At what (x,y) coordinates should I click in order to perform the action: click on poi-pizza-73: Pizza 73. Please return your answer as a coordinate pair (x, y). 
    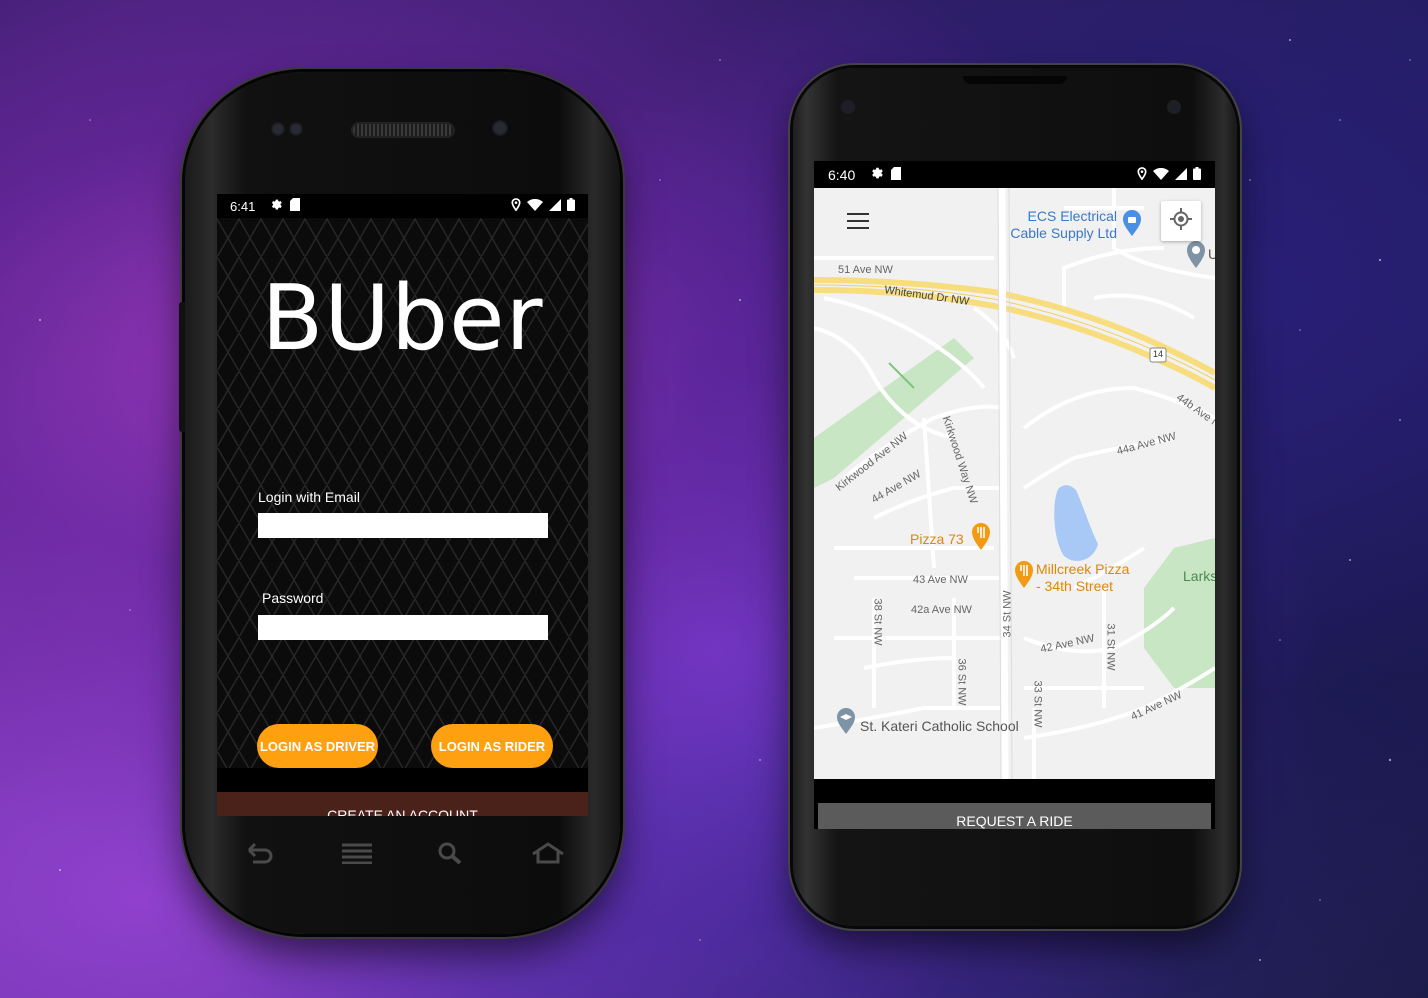
    Looking at the image, I should click on (937, 539).